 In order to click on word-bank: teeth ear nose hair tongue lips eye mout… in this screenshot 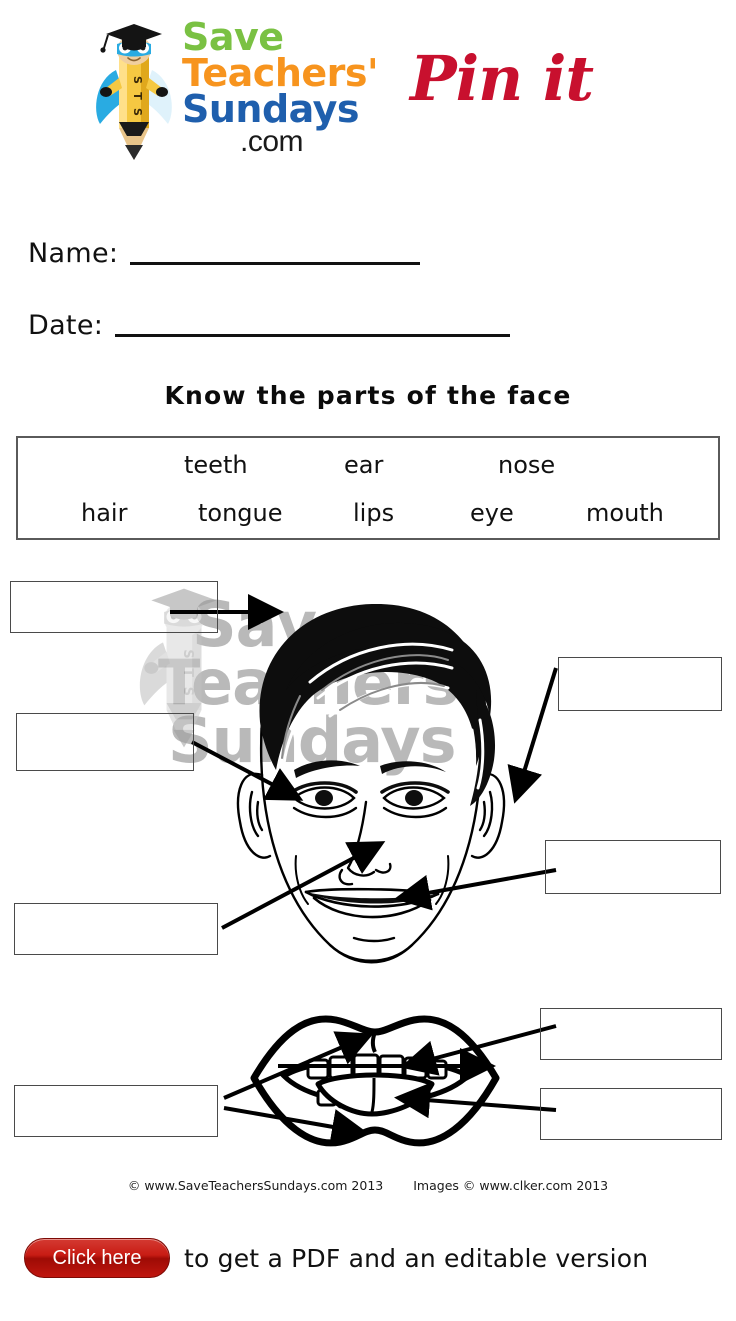, I will do `click(368, 488)`.